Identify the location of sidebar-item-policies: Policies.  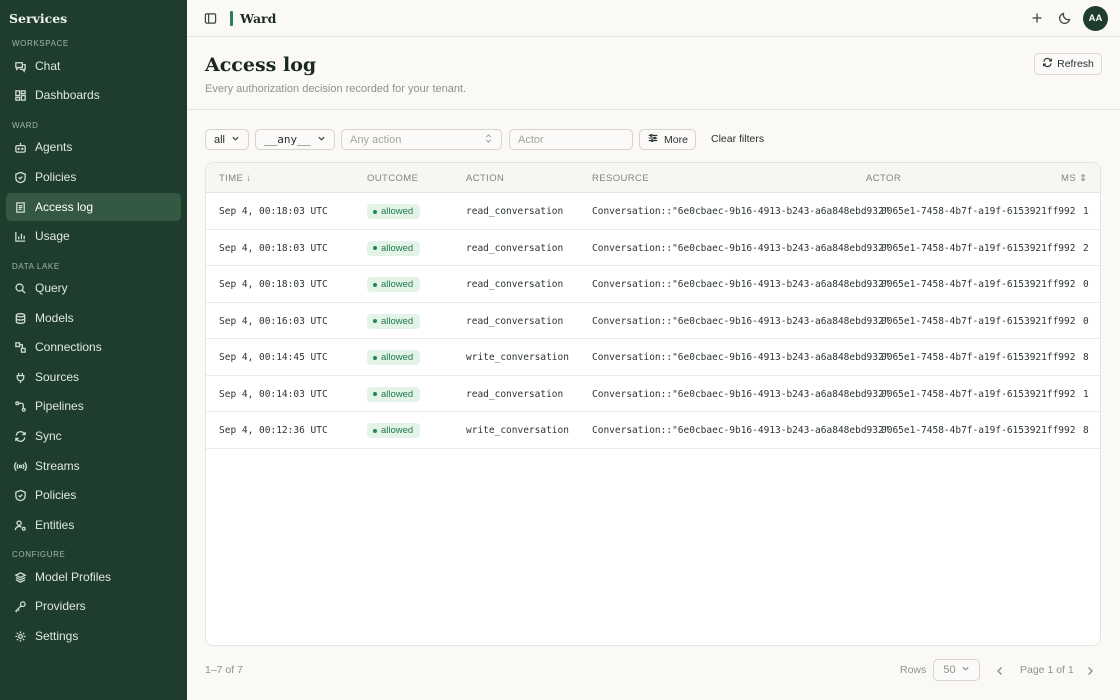
(93, 177).